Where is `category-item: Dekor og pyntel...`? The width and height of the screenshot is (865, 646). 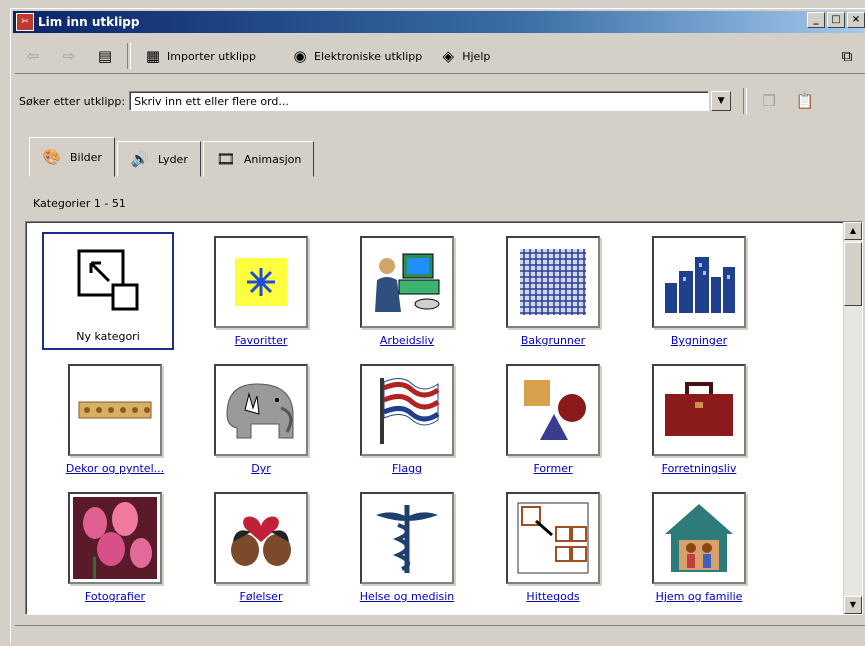
category-item: Dekor og pyntel... is located at coordinates (115, 424).